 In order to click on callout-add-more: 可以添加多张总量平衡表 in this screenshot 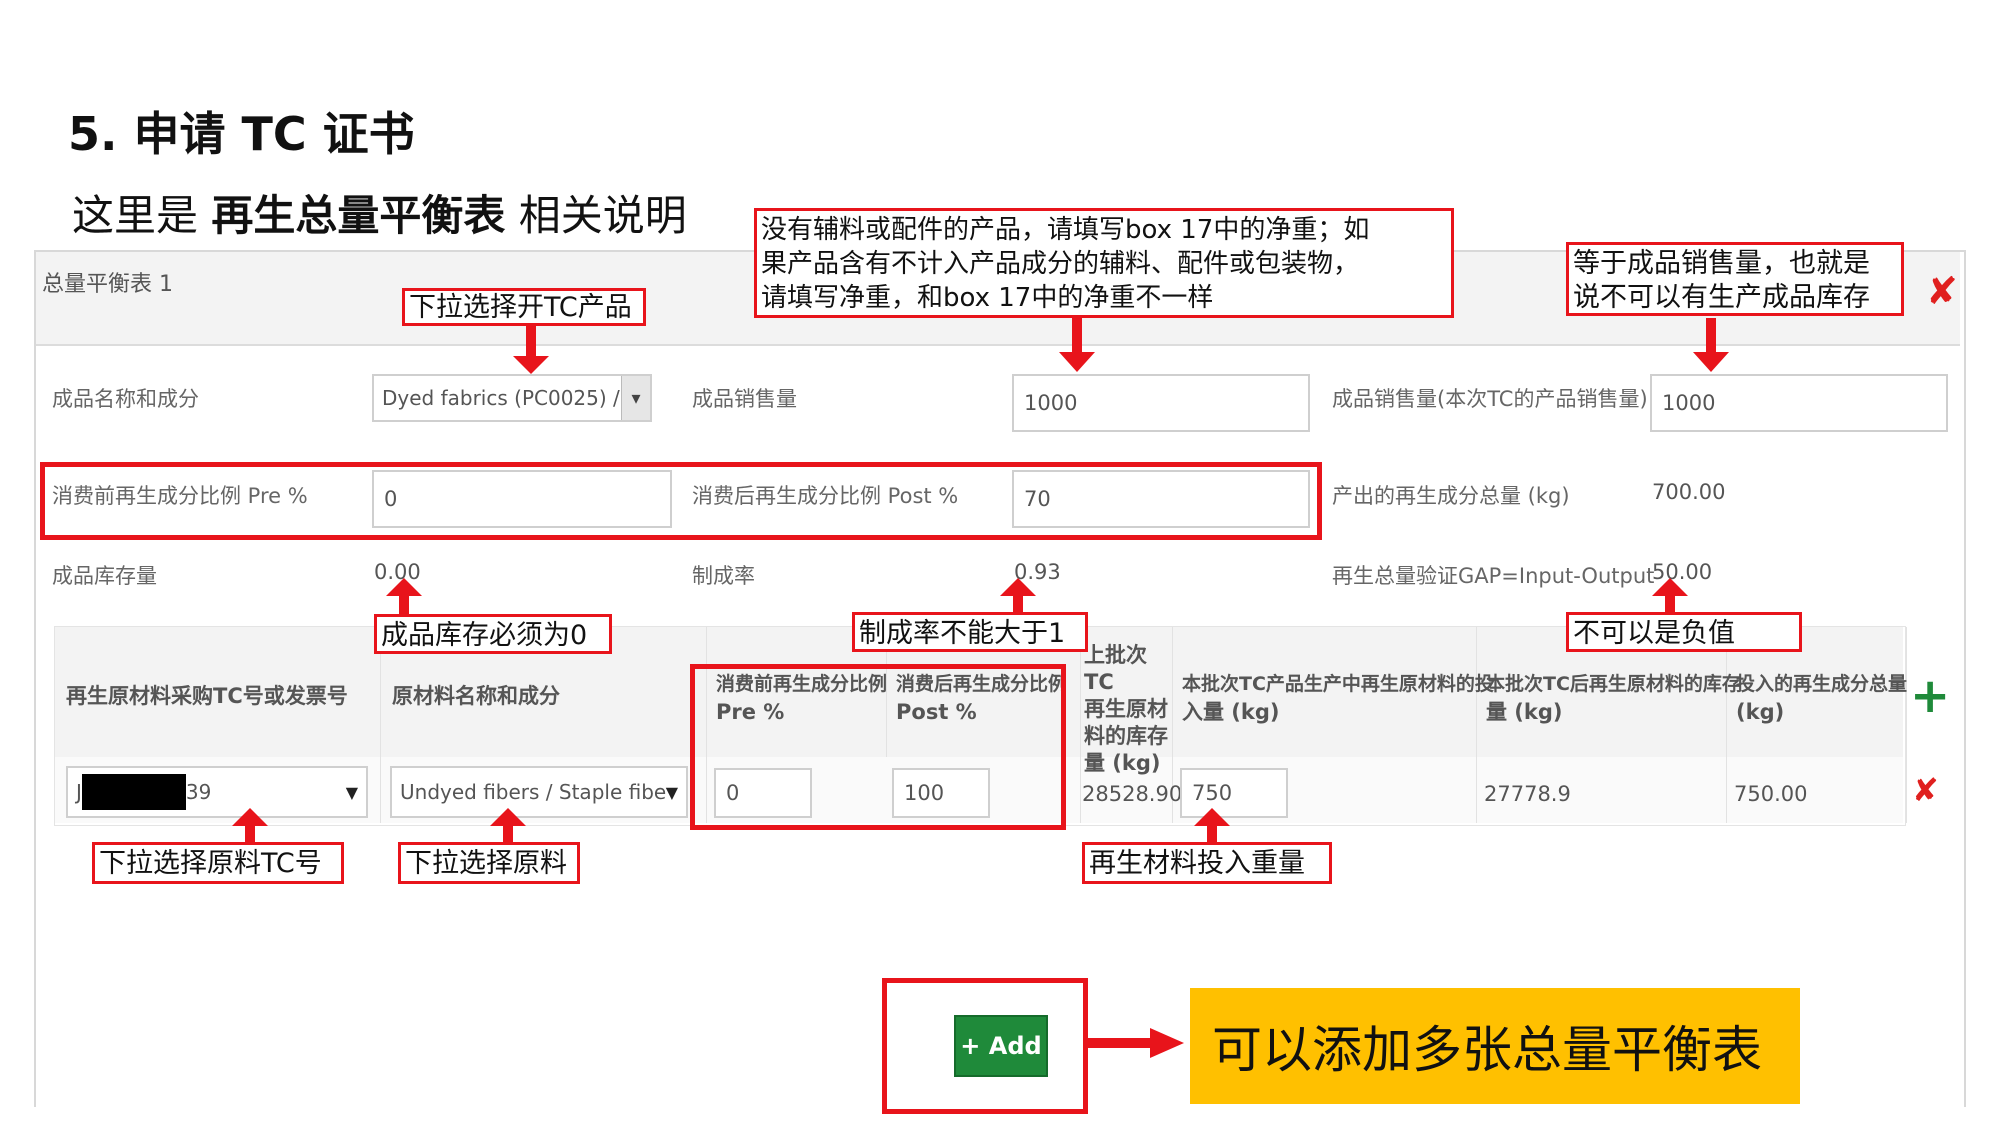, I will do `click(1495, 1046)`.